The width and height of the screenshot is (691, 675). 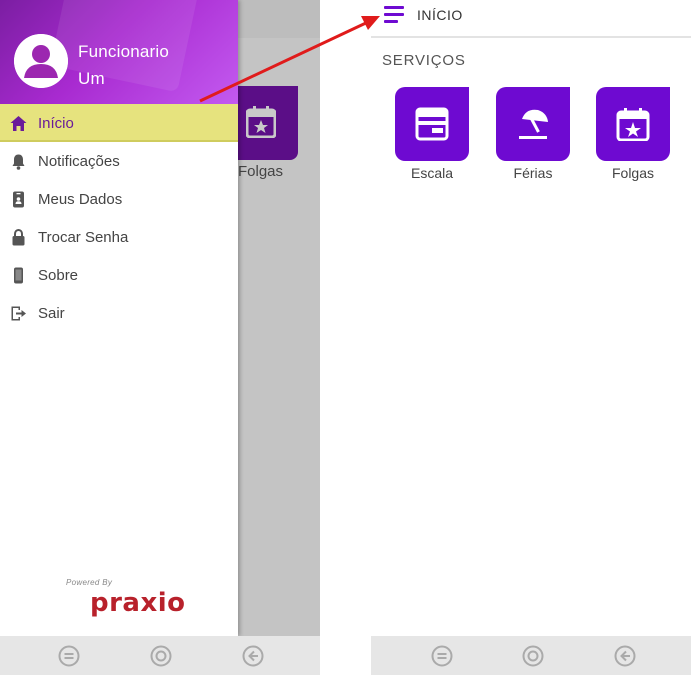 What do you see at coordinates (261, 171) in the screenshot?
I see `dimmed-folgas-label: Folgas` at bounding box center [261, 171].